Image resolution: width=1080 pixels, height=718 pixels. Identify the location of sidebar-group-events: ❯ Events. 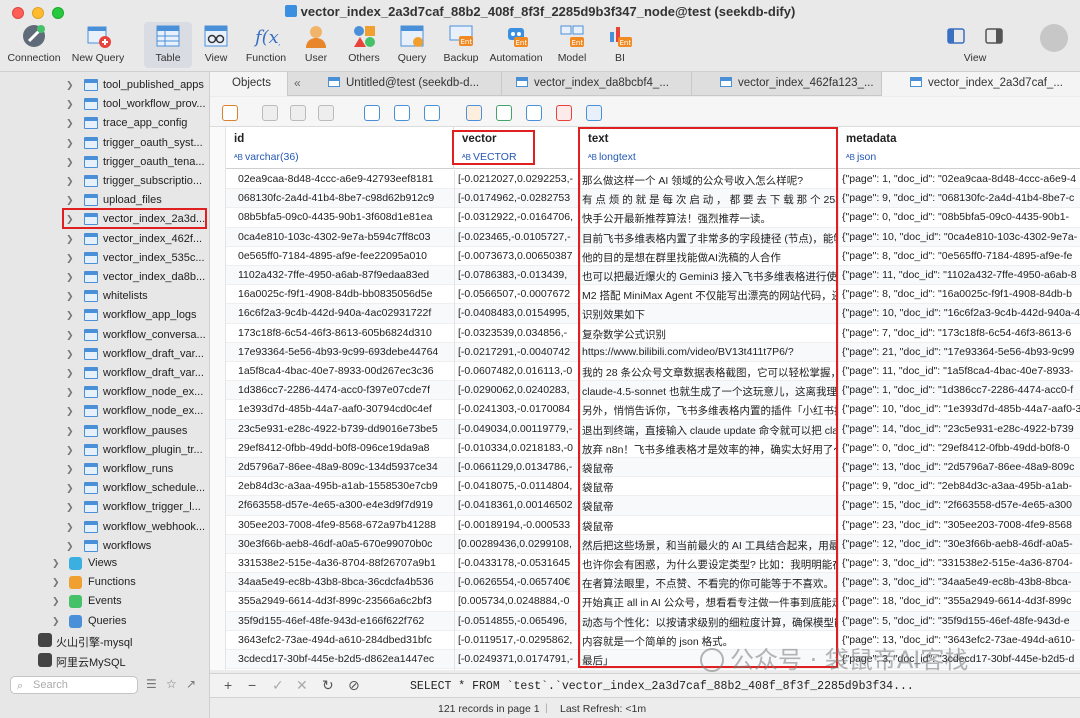
(105, 601).